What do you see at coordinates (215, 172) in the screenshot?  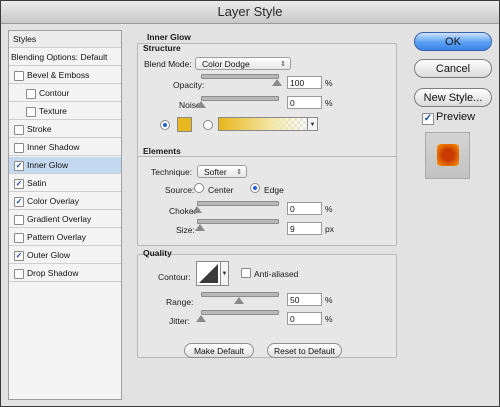 I see `technique-value: Softer` at bounding box center [215, 172].